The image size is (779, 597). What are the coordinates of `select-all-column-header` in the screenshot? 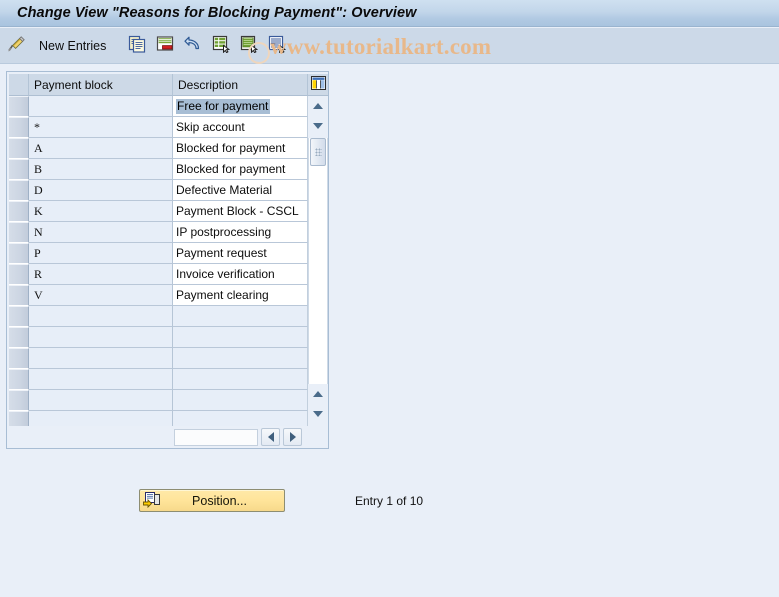 It's located at (19, 85).